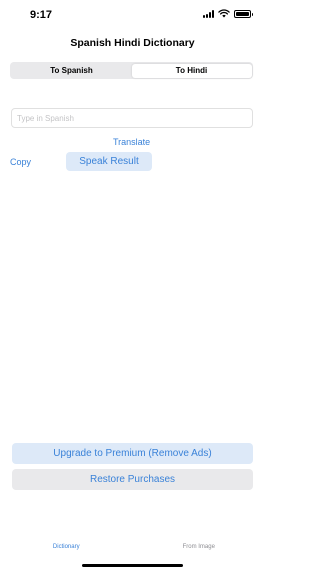 This screenshot has width=320, height=573. Describe the element at coordinates (66, 547) in the screenshot. I see `tab-dictionary: Dictionary` at that location.